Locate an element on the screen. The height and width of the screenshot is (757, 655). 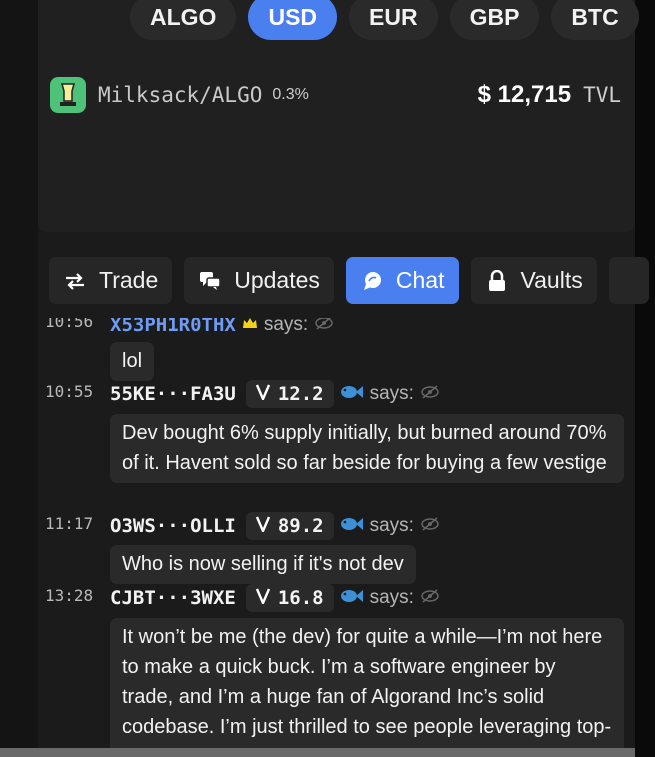
vestige-score: 16.8 is located at coordinates (289, 598).